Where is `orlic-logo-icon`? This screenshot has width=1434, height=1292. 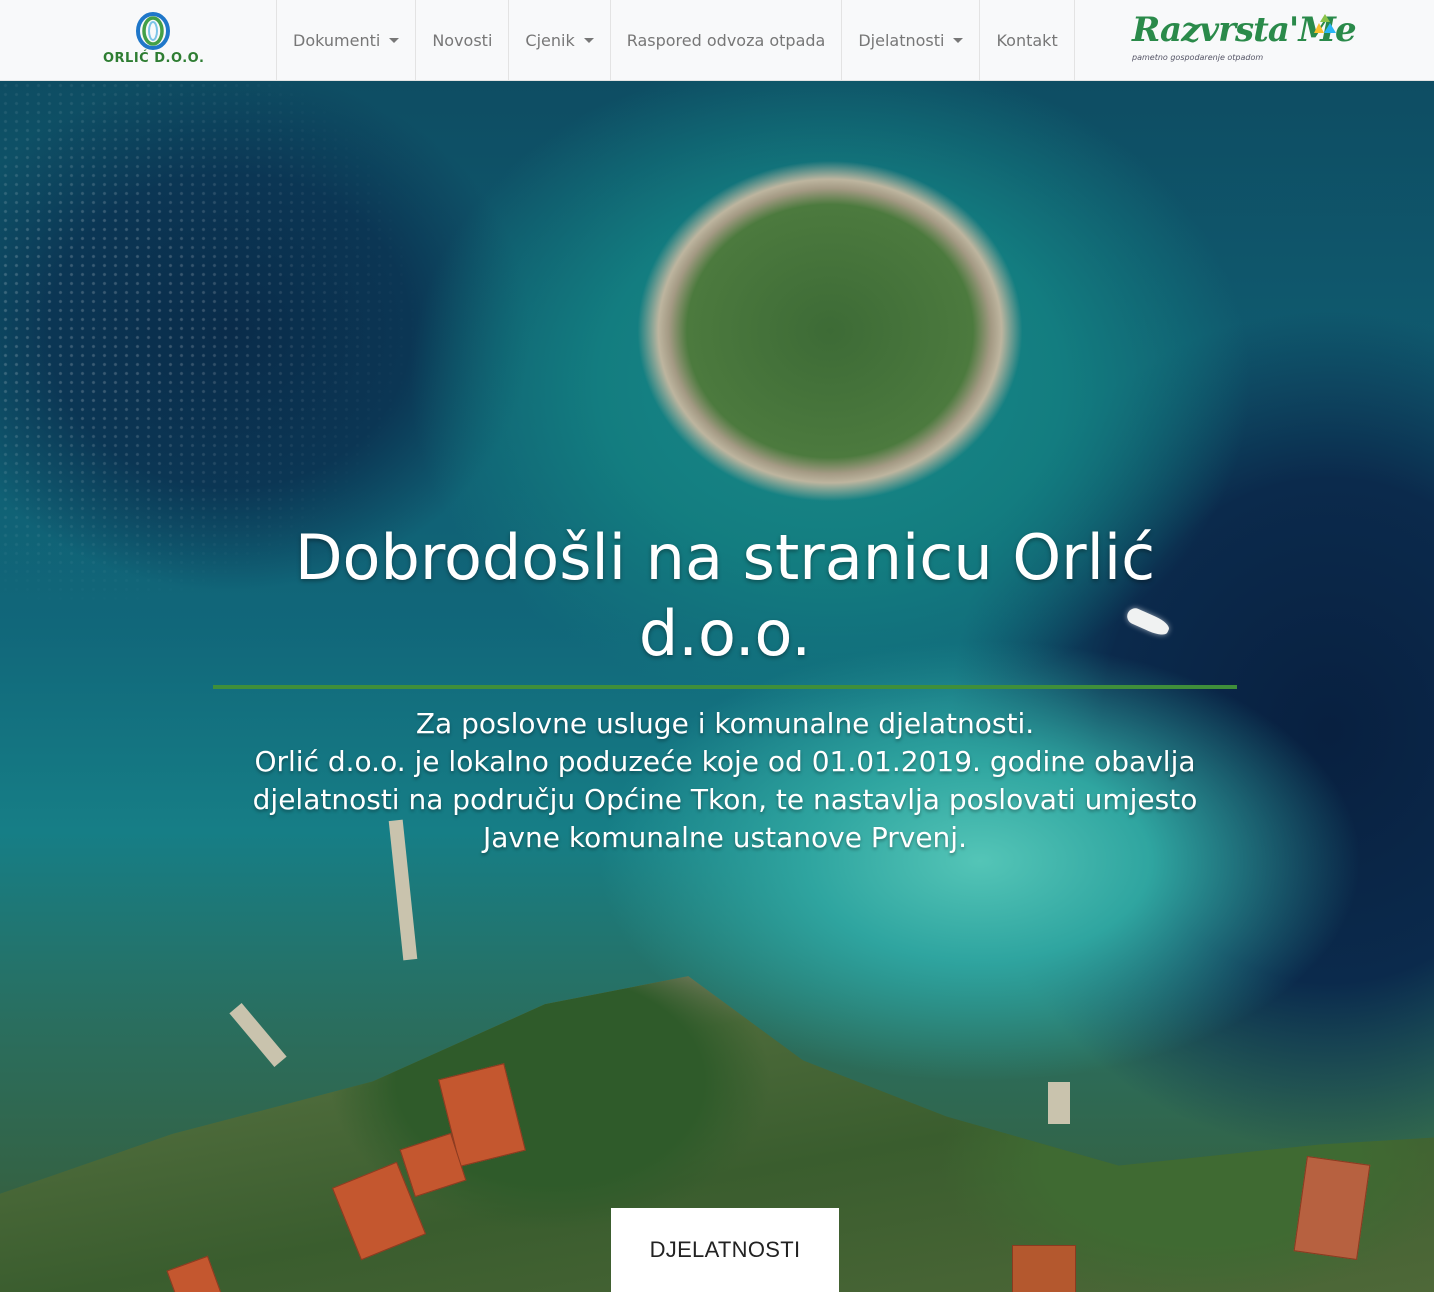
orlic-logo-icon is located at coordinates (153, 31).